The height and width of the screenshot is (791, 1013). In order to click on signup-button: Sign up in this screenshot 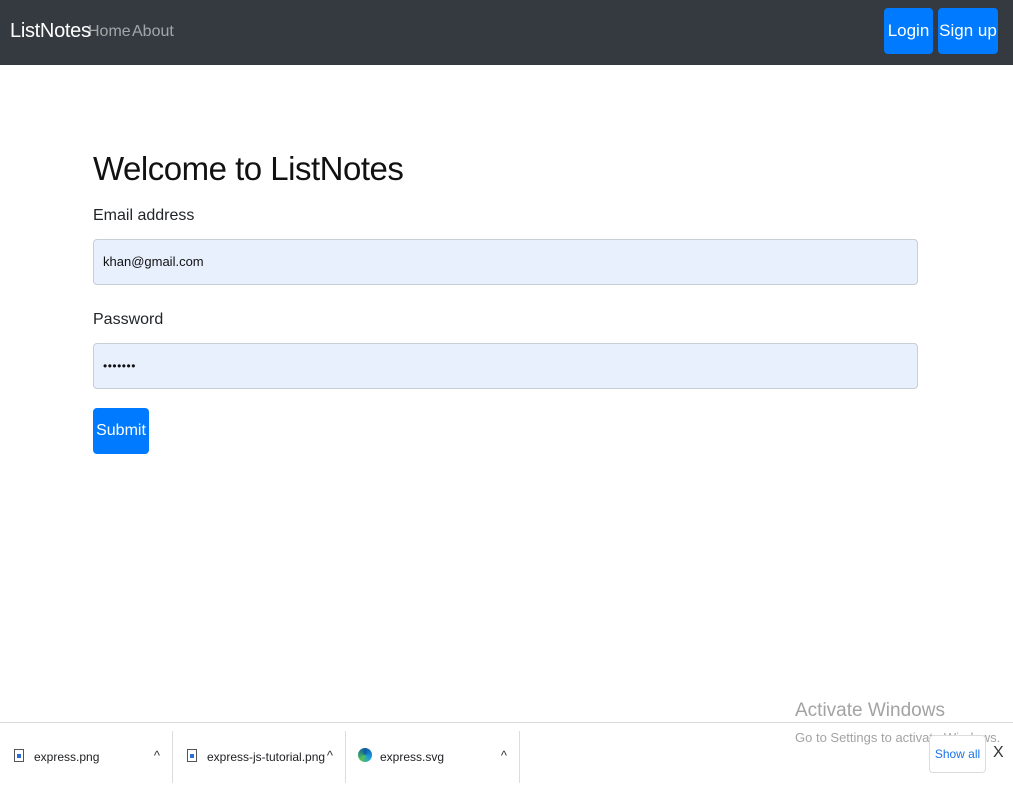, I will do `click(968, 31)`.